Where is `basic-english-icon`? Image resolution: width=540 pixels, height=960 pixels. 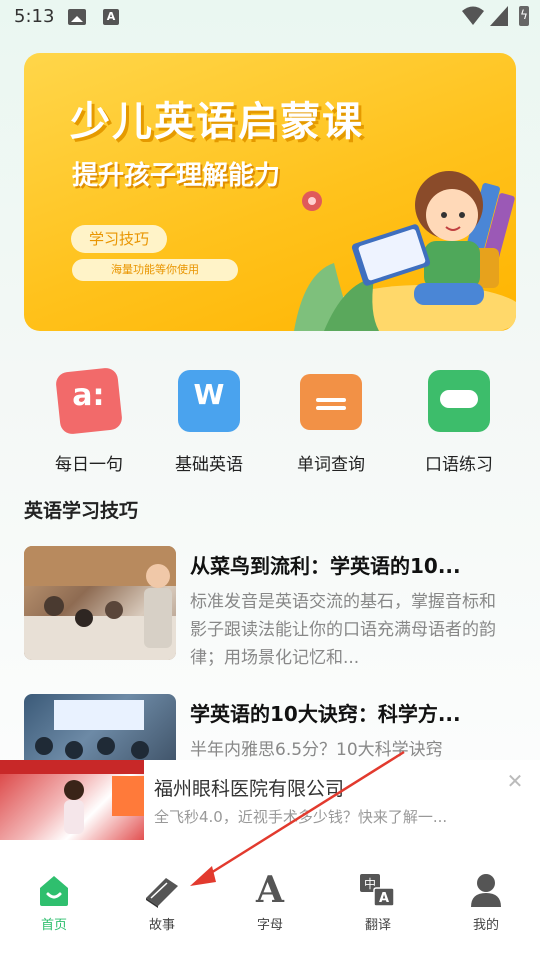
basic-english-icon is located at coordinates (209, 401).